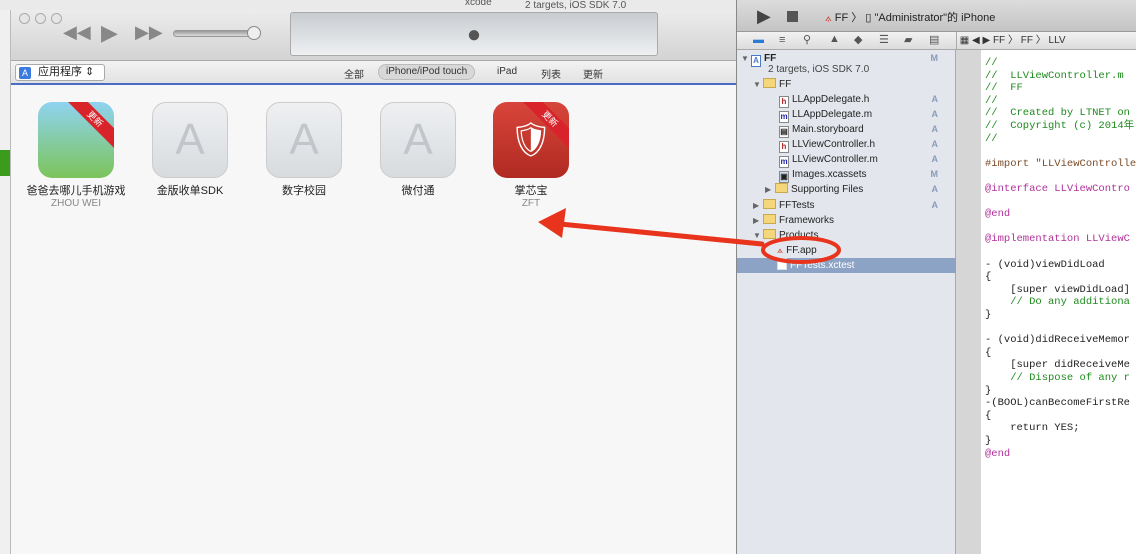 This screenshot has width=1136, height=554. I want to click on editor-gutter, so click(968, 302).